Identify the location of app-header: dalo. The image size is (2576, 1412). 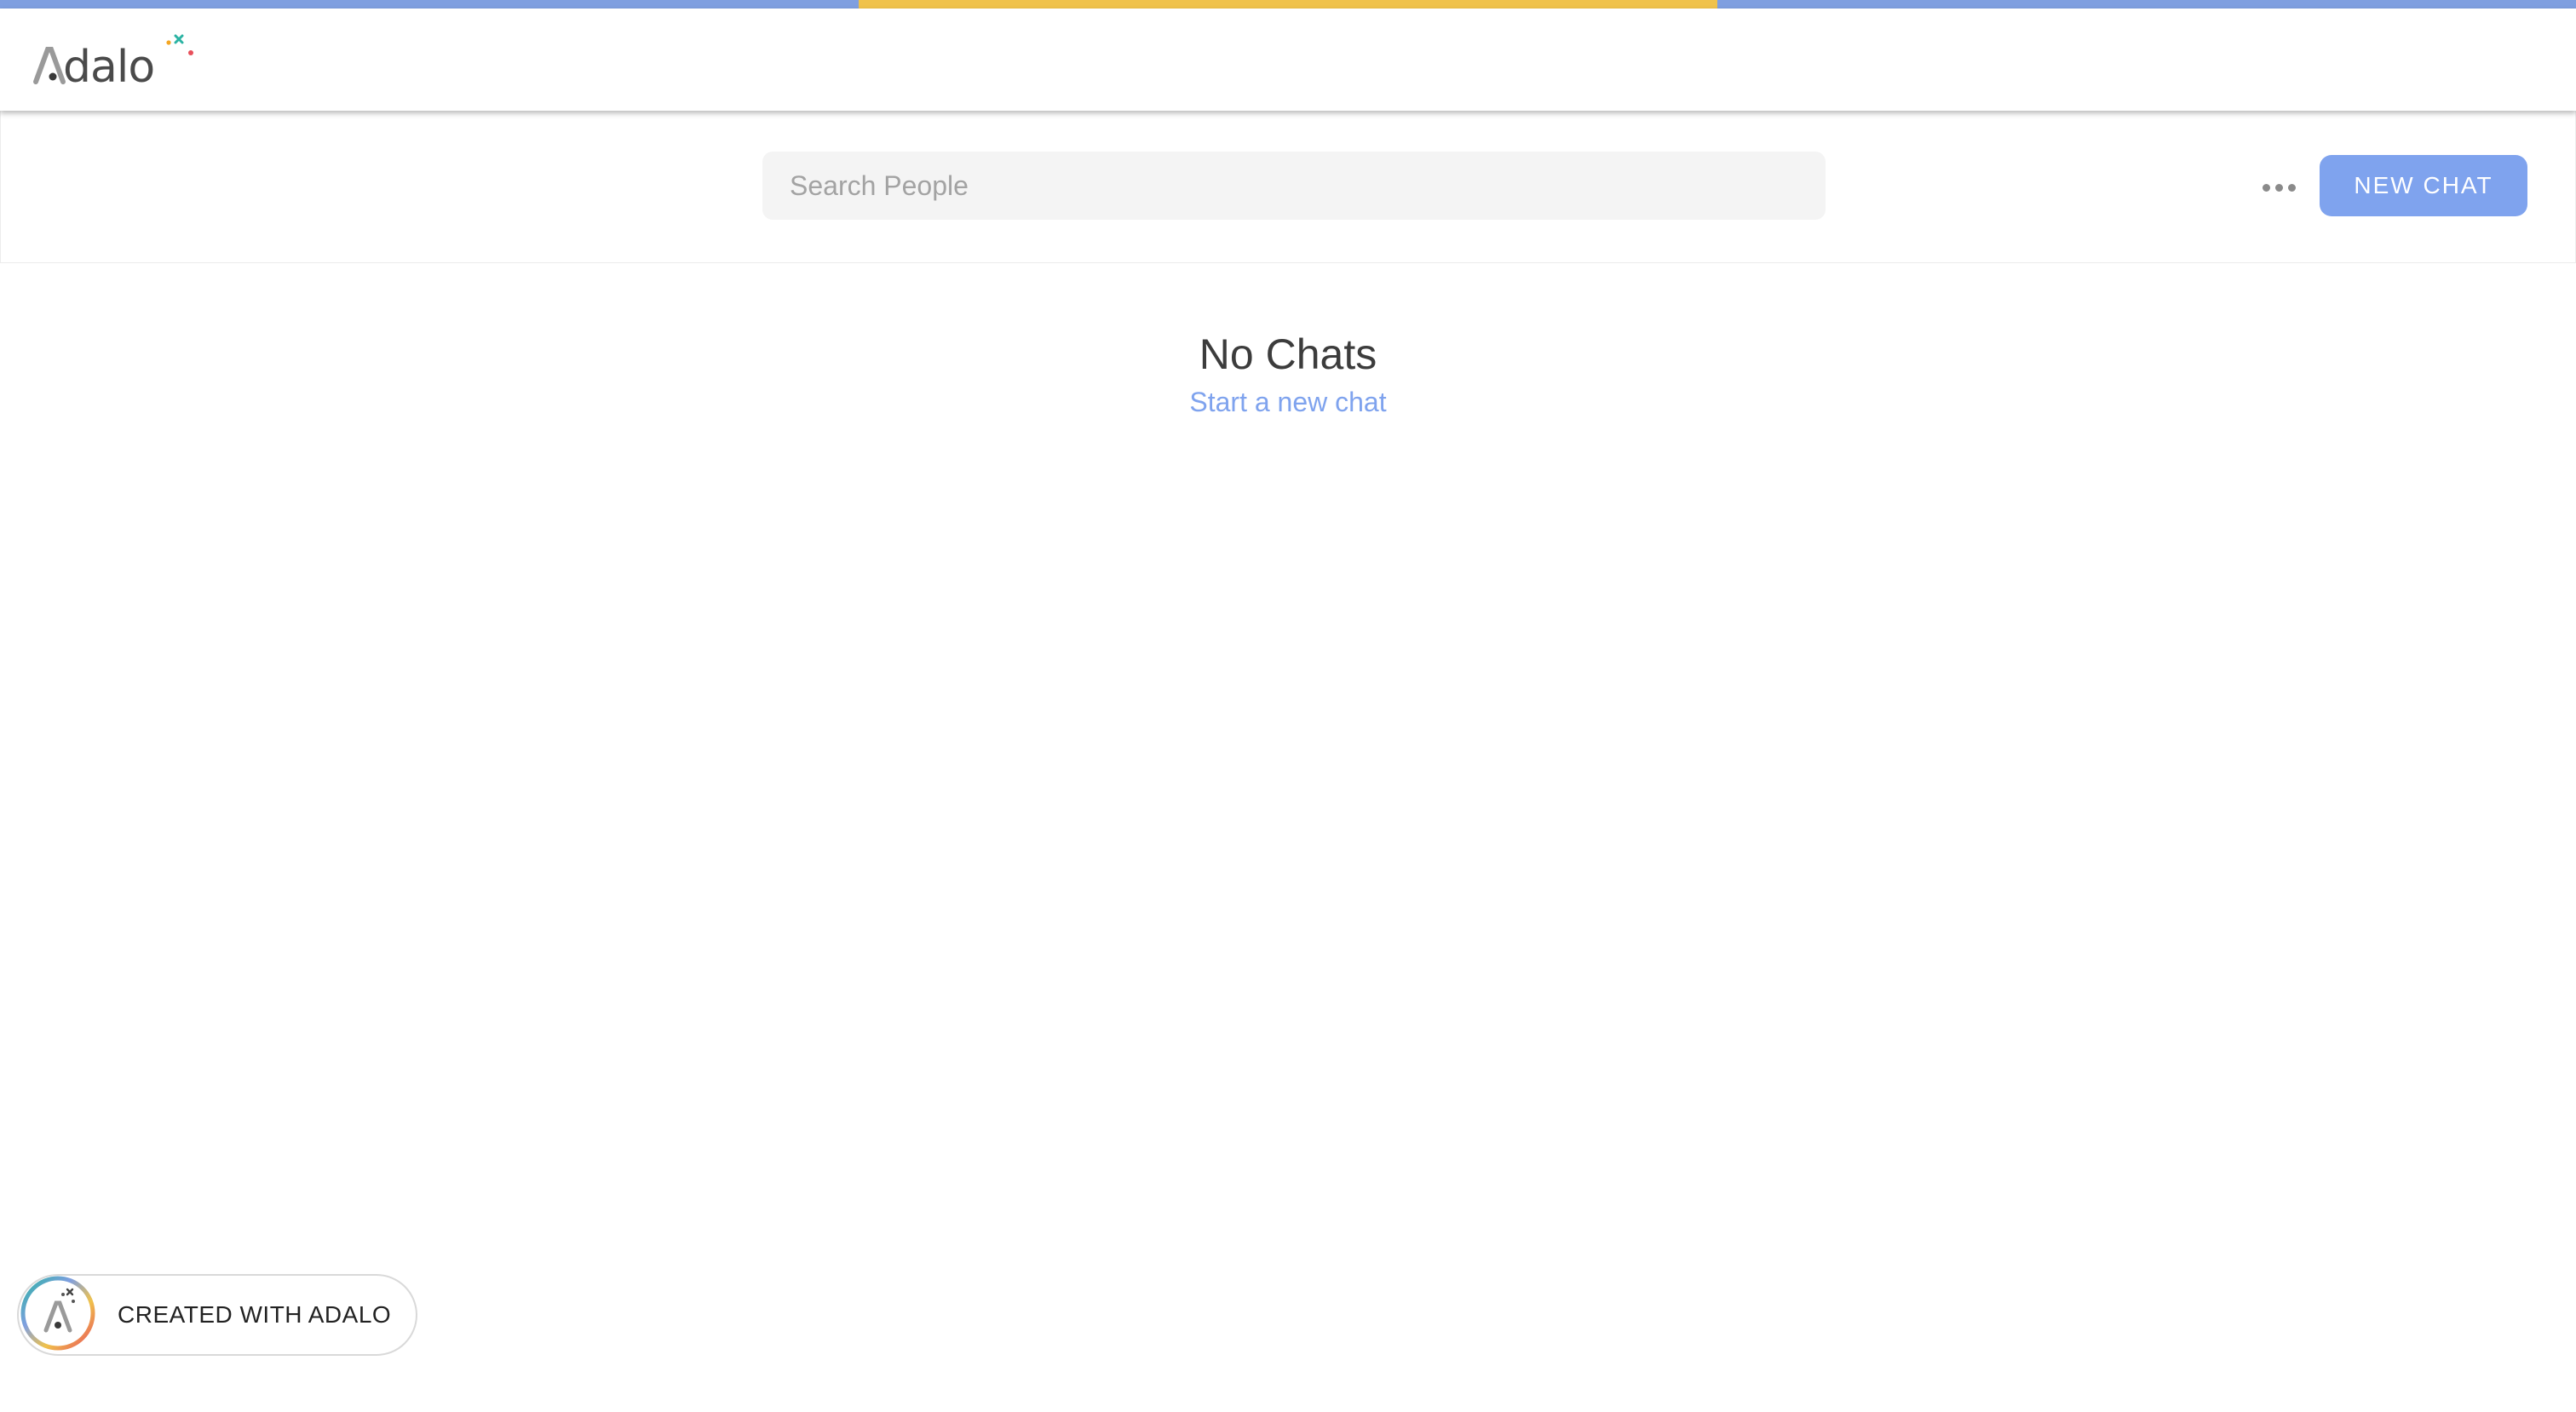
(1288, 60).